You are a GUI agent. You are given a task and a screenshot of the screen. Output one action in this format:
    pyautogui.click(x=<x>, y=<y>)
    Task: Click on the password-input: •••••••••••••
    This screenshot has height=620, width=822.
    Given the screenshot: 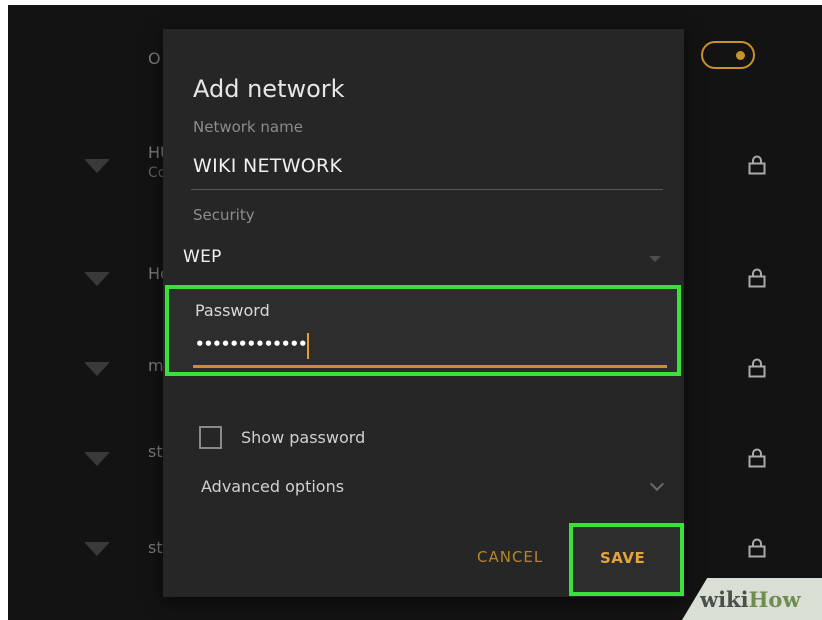 What is the action you would take?
    pyautogui.click(x=251, y=344)
    